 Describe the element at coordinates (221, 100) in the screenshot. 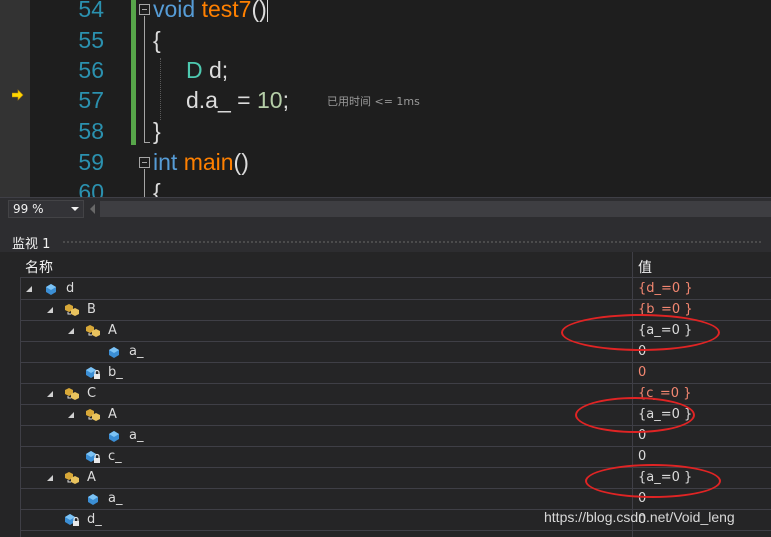

I see `code-token: d.a_ =` at that location.